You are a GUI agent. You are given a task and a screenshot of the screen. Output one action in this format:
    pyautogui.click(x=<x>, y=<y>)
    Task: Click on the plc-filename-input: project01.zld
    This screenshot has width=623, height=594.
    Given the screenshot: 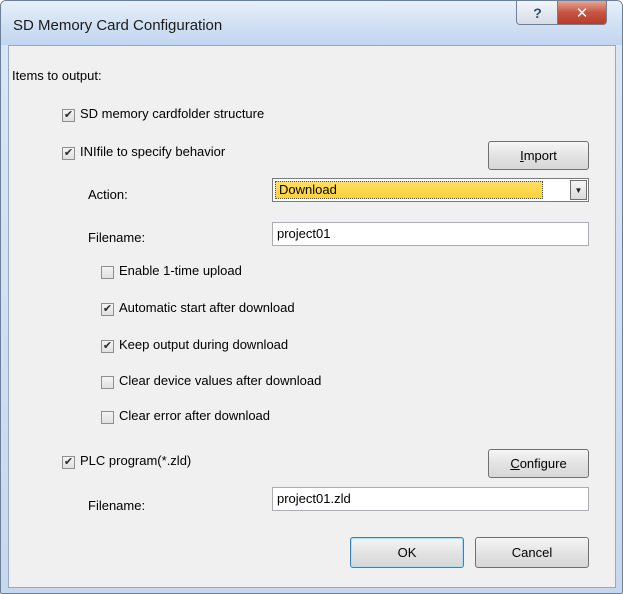 What is the action you would take?
    pyautogui.click(x=430, y=499)
    